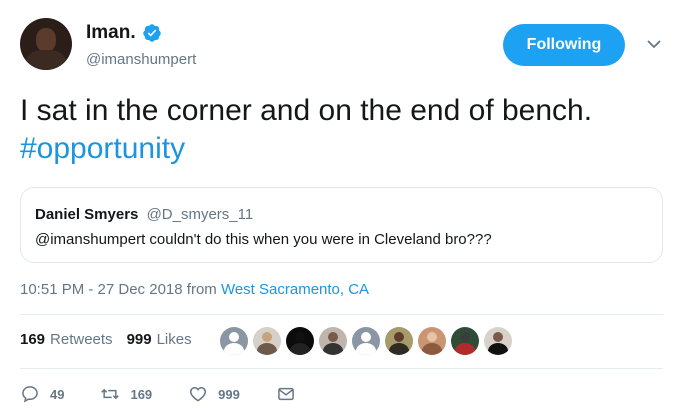 This screenshot has height=408, width=692. Describe the element at coordinates (295, 289) in the screenshot. I see `location-link: West Sacramento, CA` at that location.